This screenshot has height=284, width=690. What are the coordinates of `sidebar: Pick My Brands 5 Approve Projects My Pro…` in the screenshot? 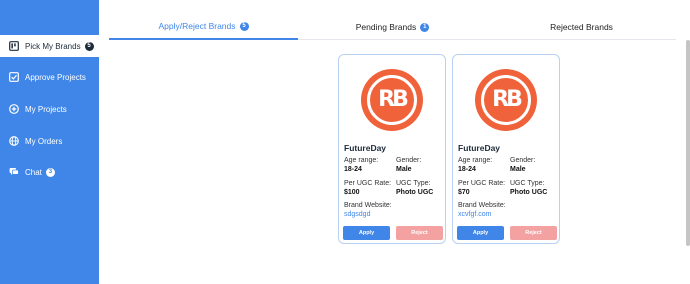 It's located at (49, 142).